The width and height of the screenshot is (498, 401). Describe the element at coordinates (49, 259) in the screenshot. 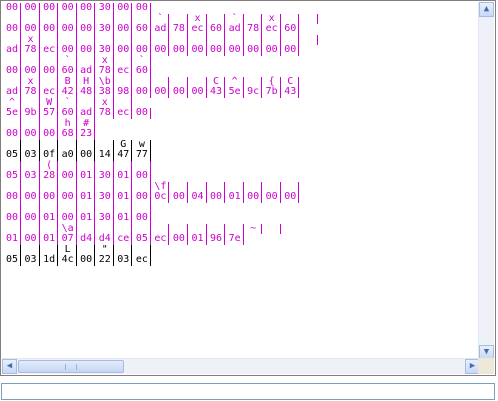

I see `cell-text: 1d` at that location.